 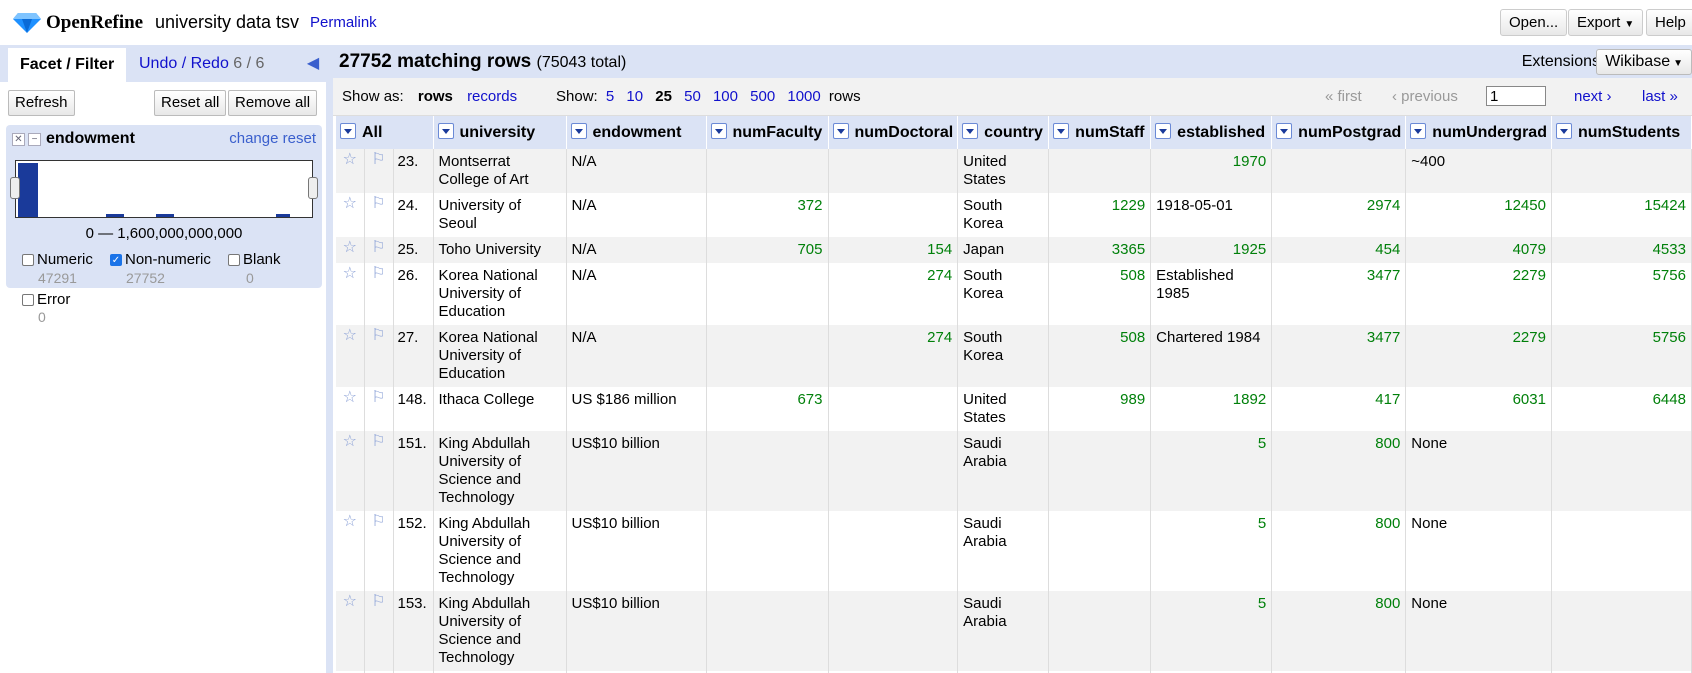 What do you see at coordinates (1100, 409) in the screenshot?
I see `cell-numStaff: 989` at bounding box center [1100, 409].